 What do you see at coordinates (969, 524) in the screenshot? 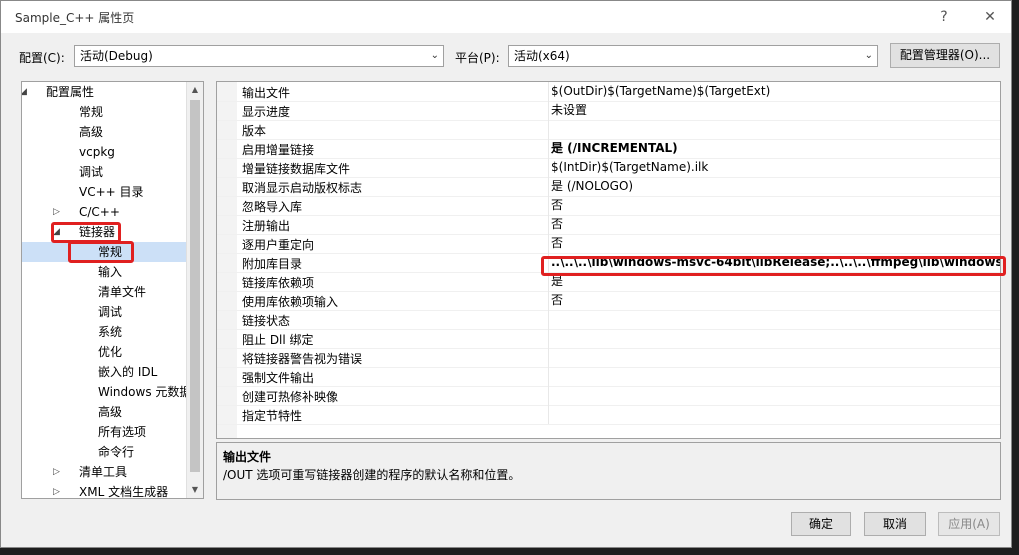
I see `apply-button: 应用(A)` at bounding box center [969, 524].